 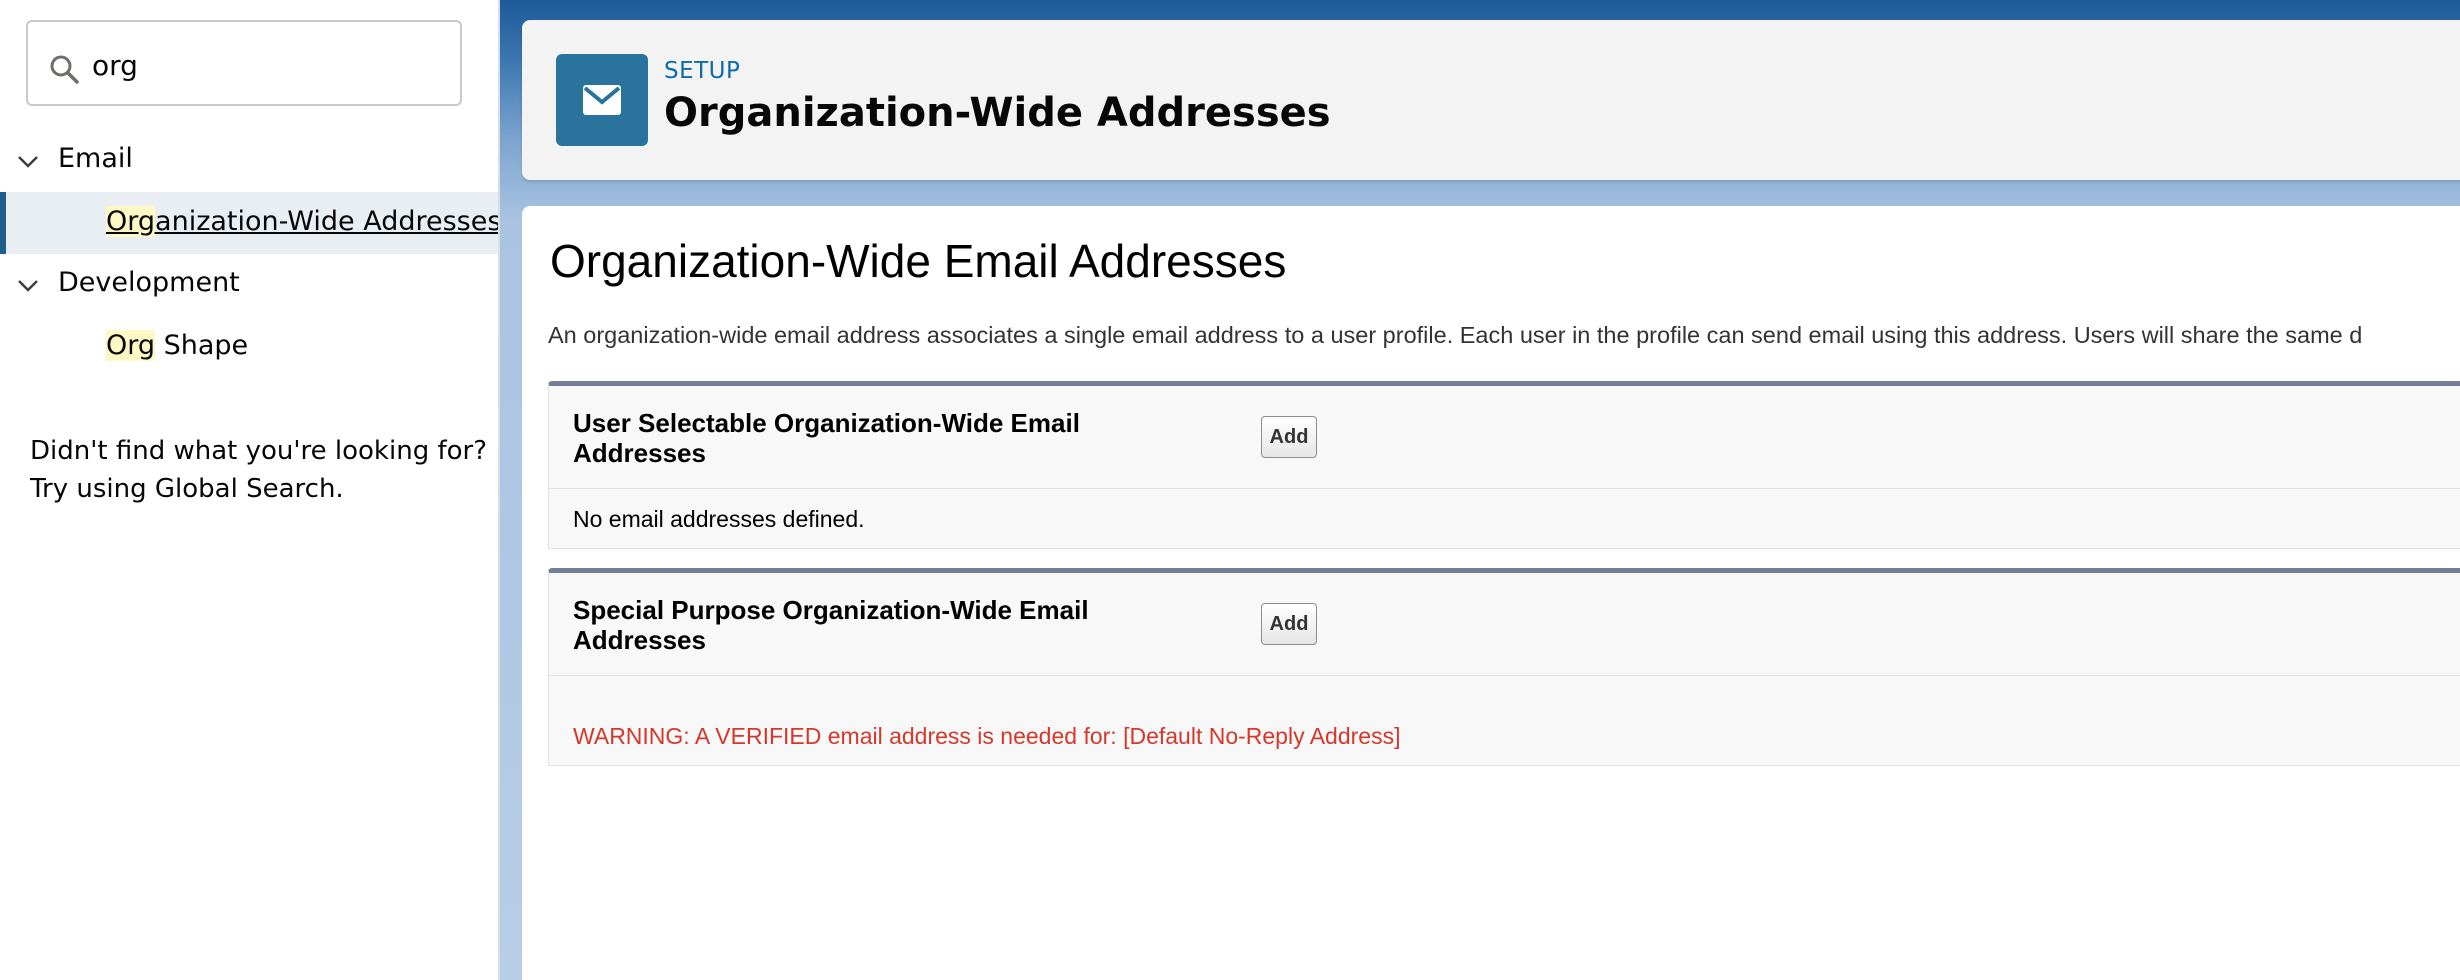 I want to click on tree-item-label: Shape, so click(x=202, y=345).